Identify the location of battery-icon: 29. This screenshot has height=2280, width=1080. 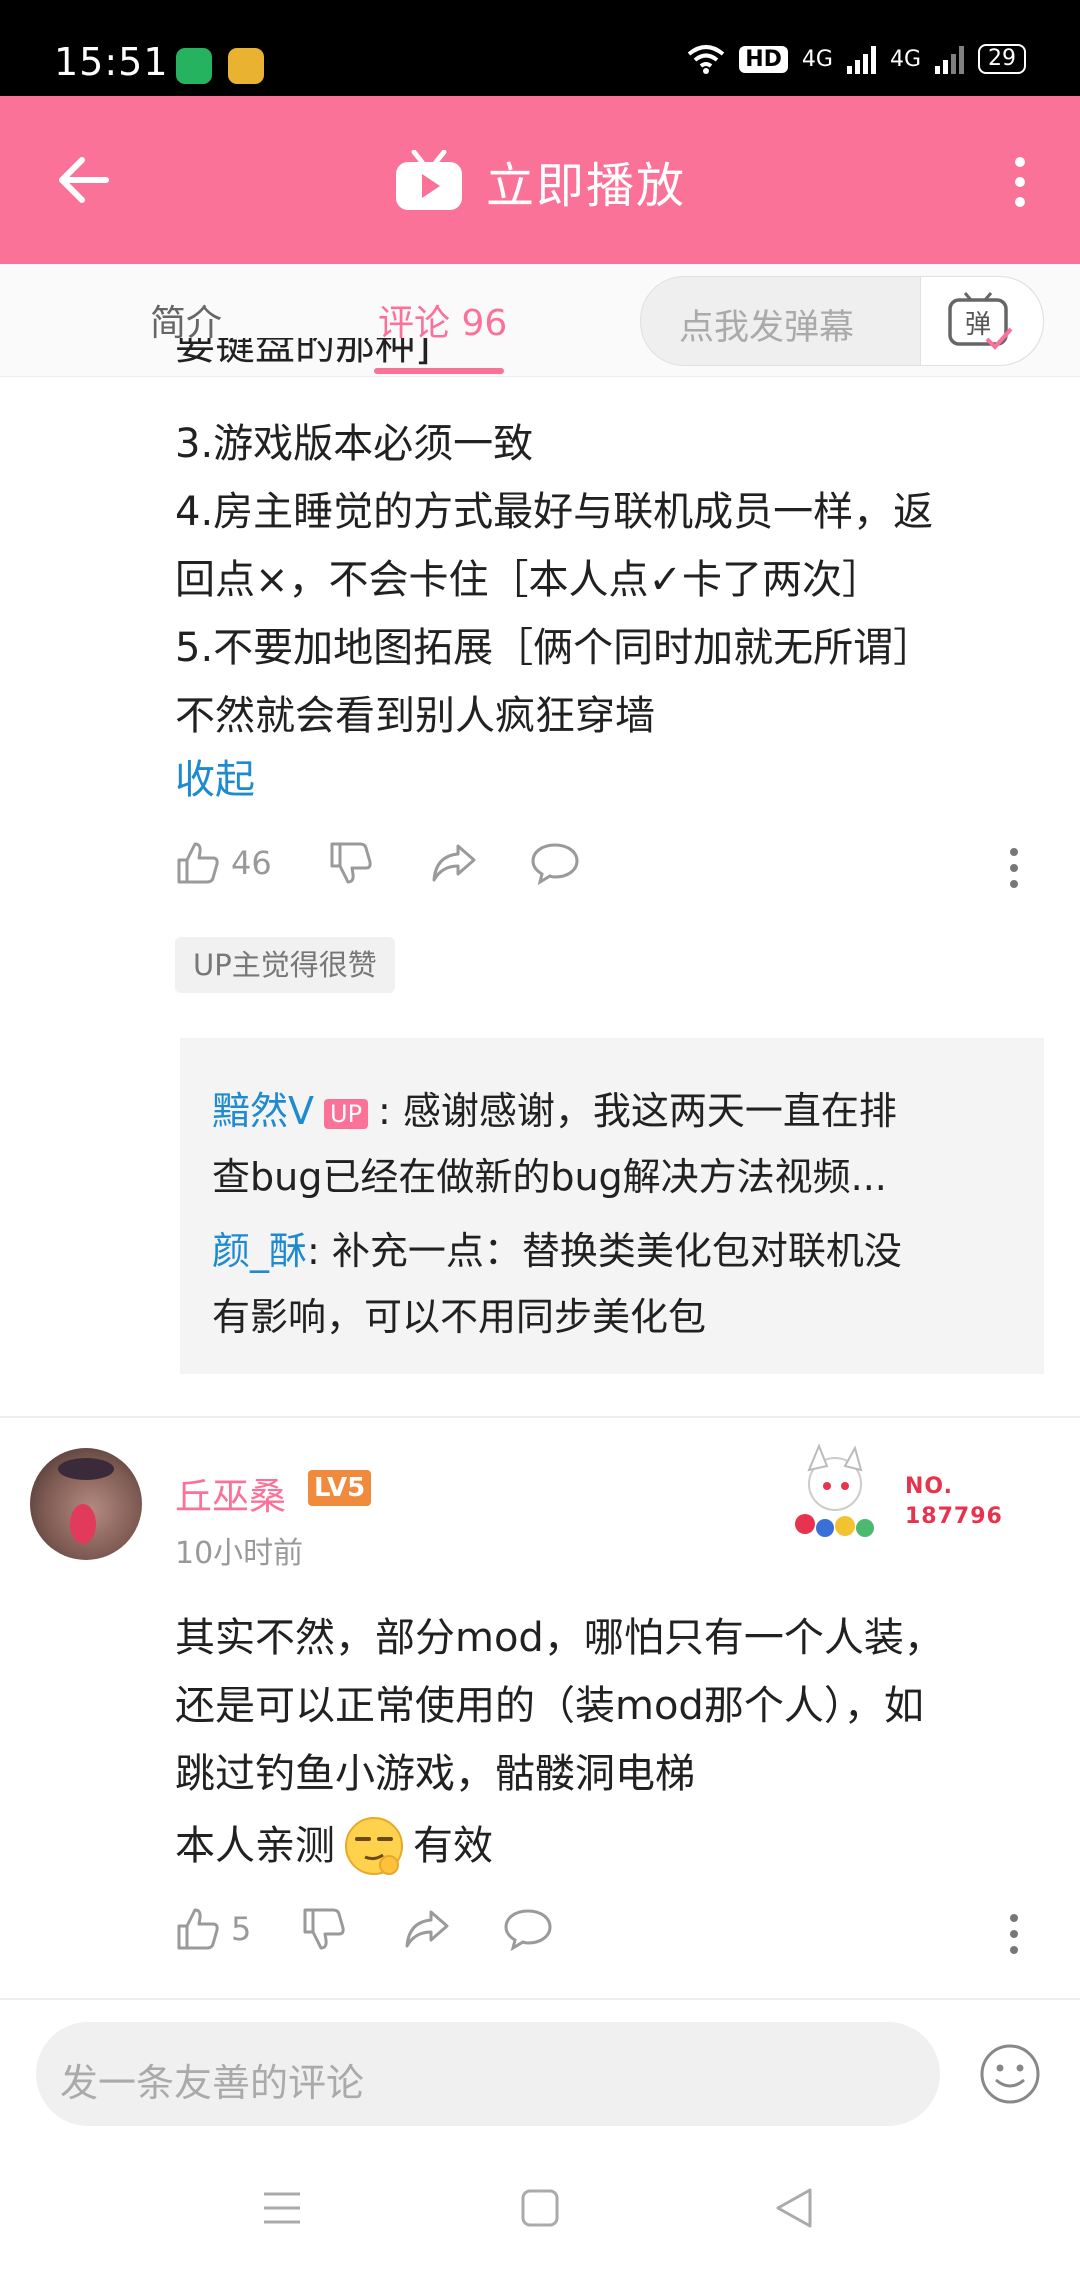
(1002, 59).